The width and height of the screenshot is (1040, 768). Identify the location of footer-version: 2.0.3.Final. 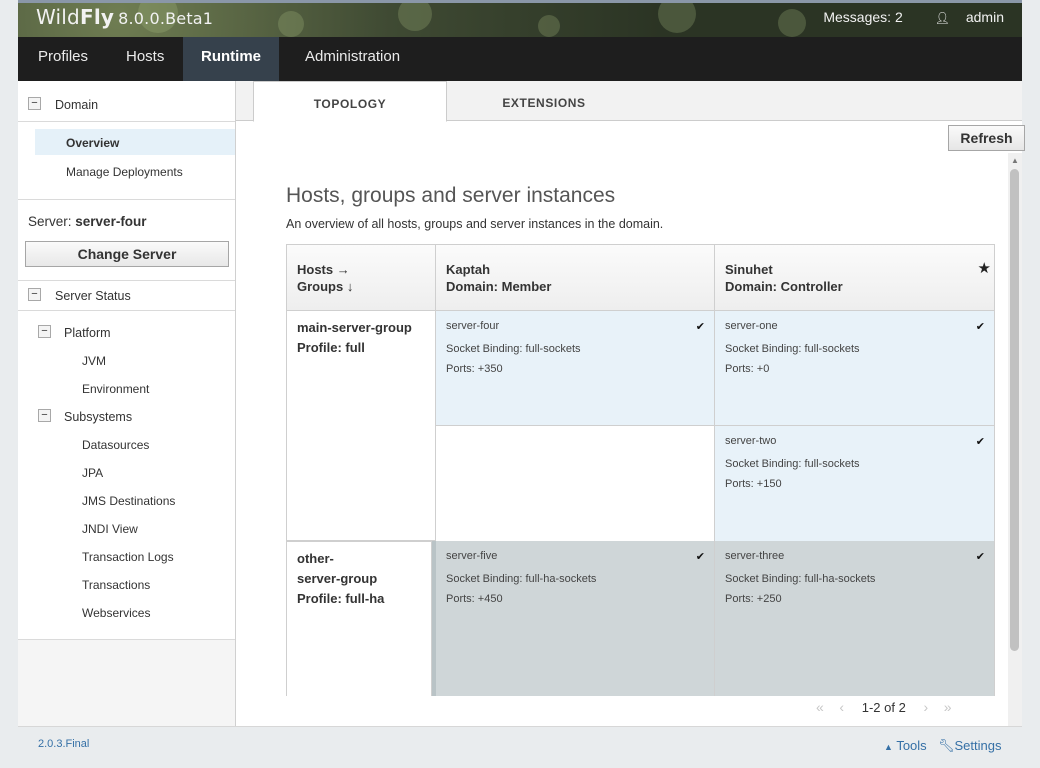
(63, 744).